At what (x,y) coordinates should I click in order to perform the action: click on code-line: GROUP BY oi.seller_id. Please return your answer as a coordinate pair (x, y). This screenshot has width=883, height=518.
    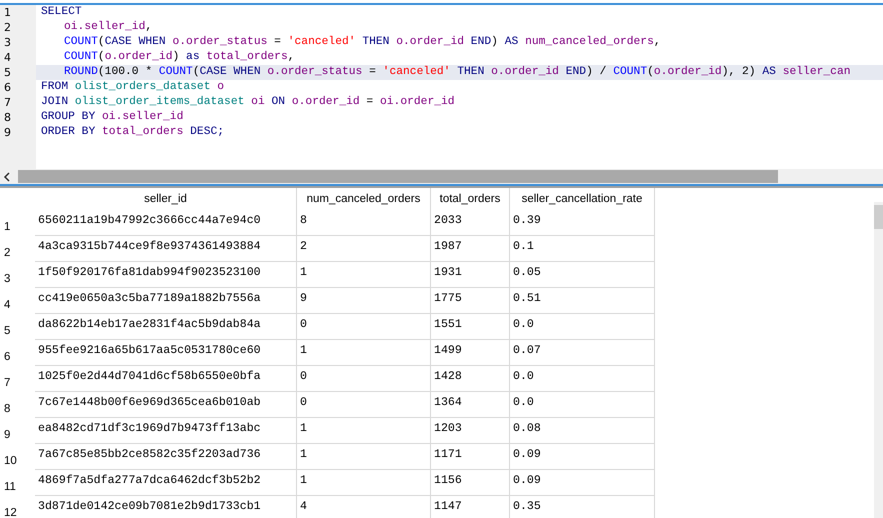
    Looking at the image, I should click on (112, 117).